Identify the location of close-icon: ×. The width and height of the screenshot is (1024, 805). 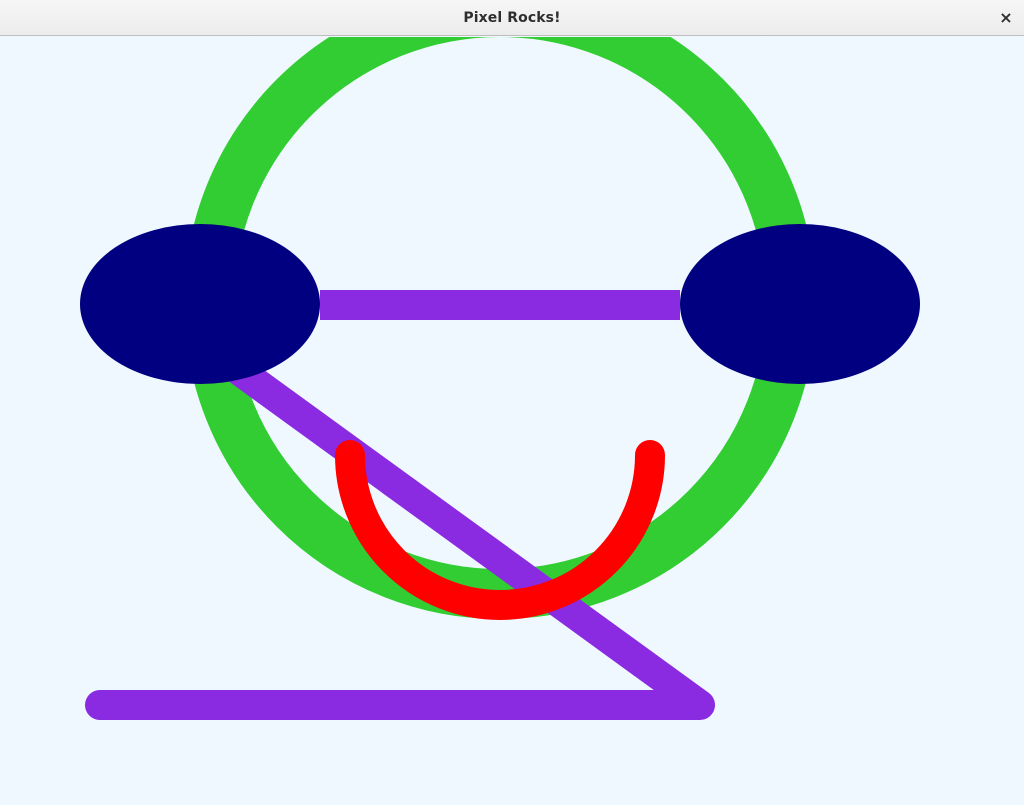
(1006, 17).